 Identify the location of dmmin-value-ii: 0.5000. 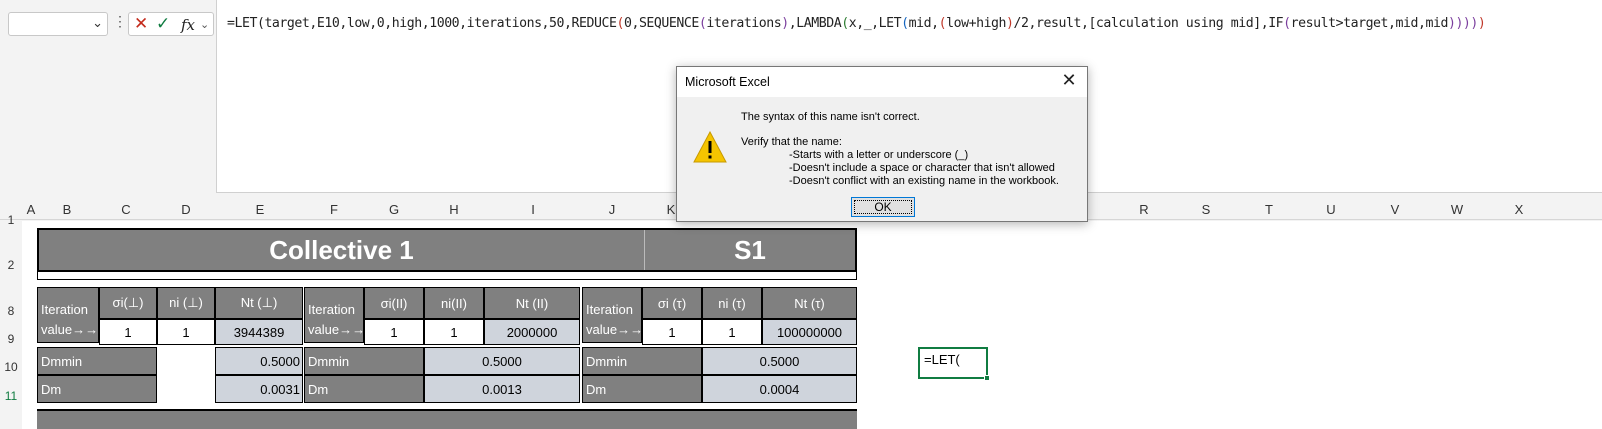
(502, 361).